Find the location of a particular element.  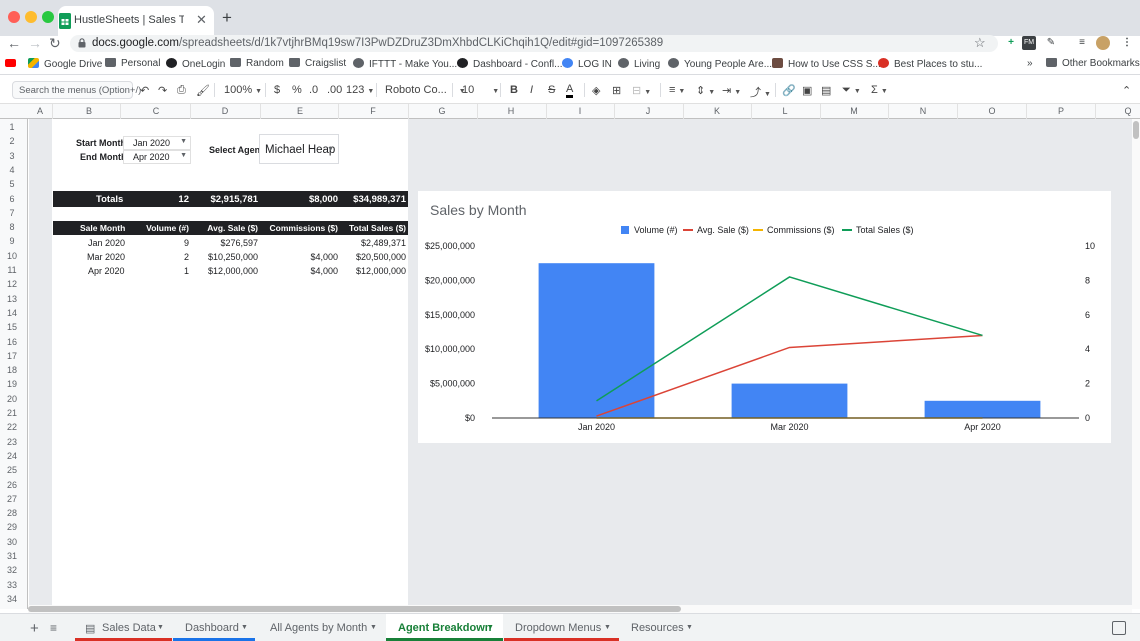

table-cell: Jan 2020 is located at coordinates (106, 243).